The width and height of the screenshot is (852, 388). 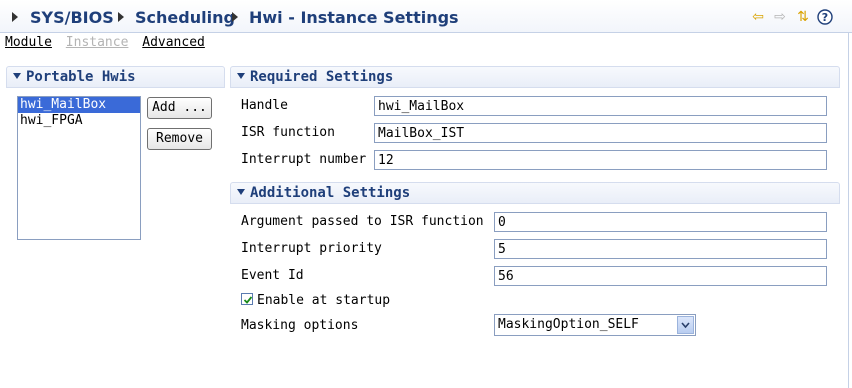 What do you see at coordinates (362, 221) in the screenshot?
I see `isr-argument-label: Argument passed to ISR function` at bounding box center [362, 221].